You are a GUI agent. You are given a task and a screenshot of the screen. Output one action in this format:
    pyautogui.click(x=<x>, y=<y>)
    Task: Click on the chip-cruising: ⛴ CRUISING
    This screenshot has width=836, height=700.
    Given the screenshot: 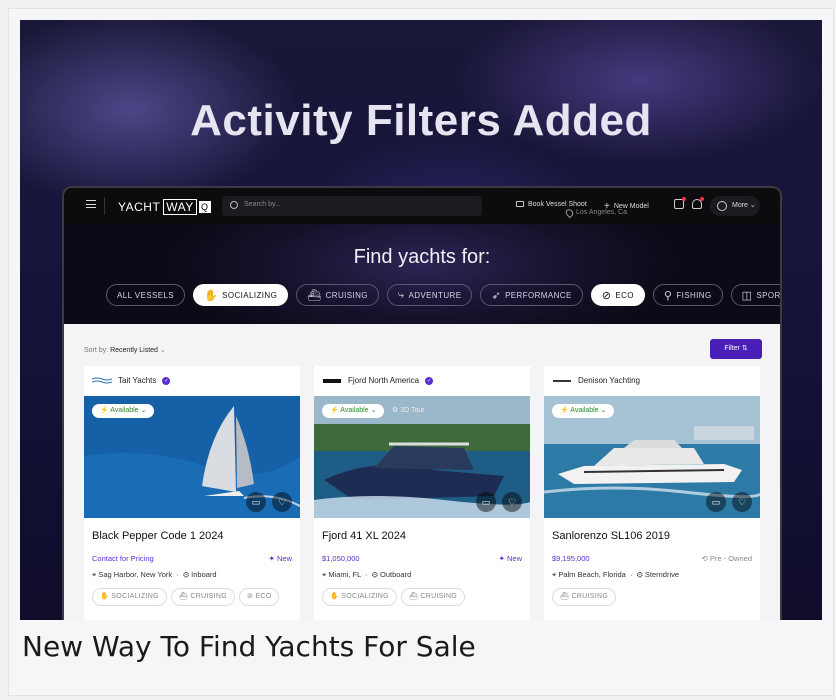 What is the action you would take?
    pyautogui.click(x=337, y=295)
    